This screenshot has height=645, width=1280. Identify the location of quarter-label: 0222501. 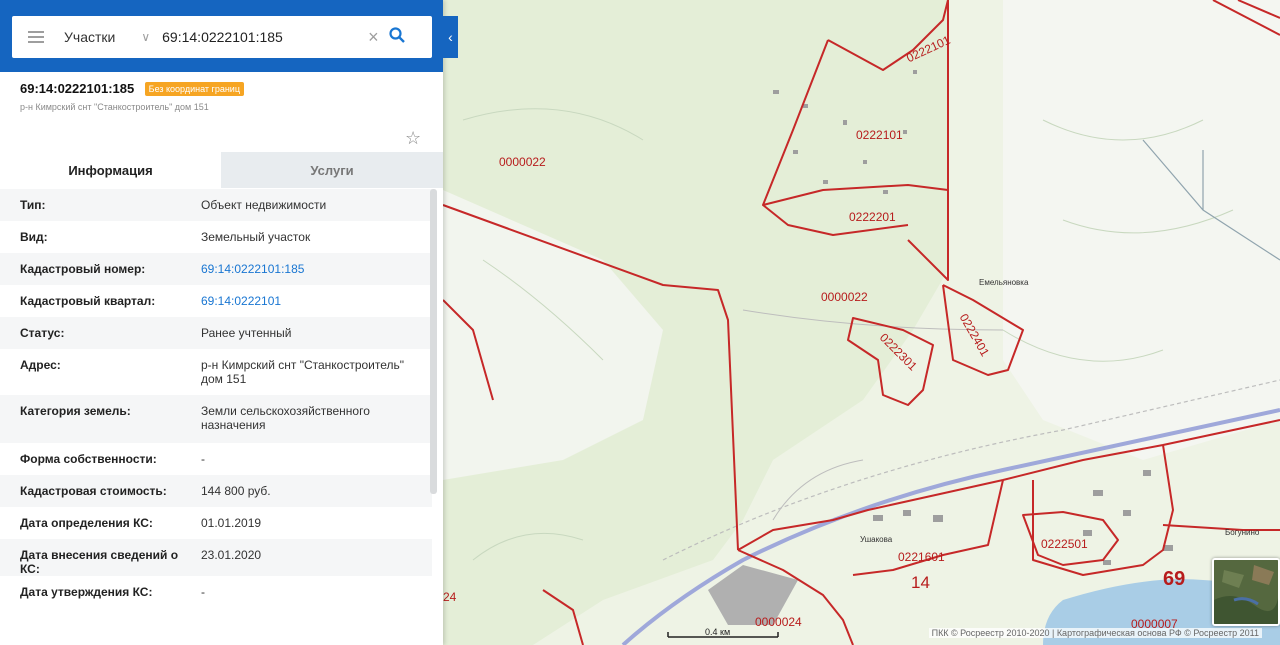
(1064, 544).